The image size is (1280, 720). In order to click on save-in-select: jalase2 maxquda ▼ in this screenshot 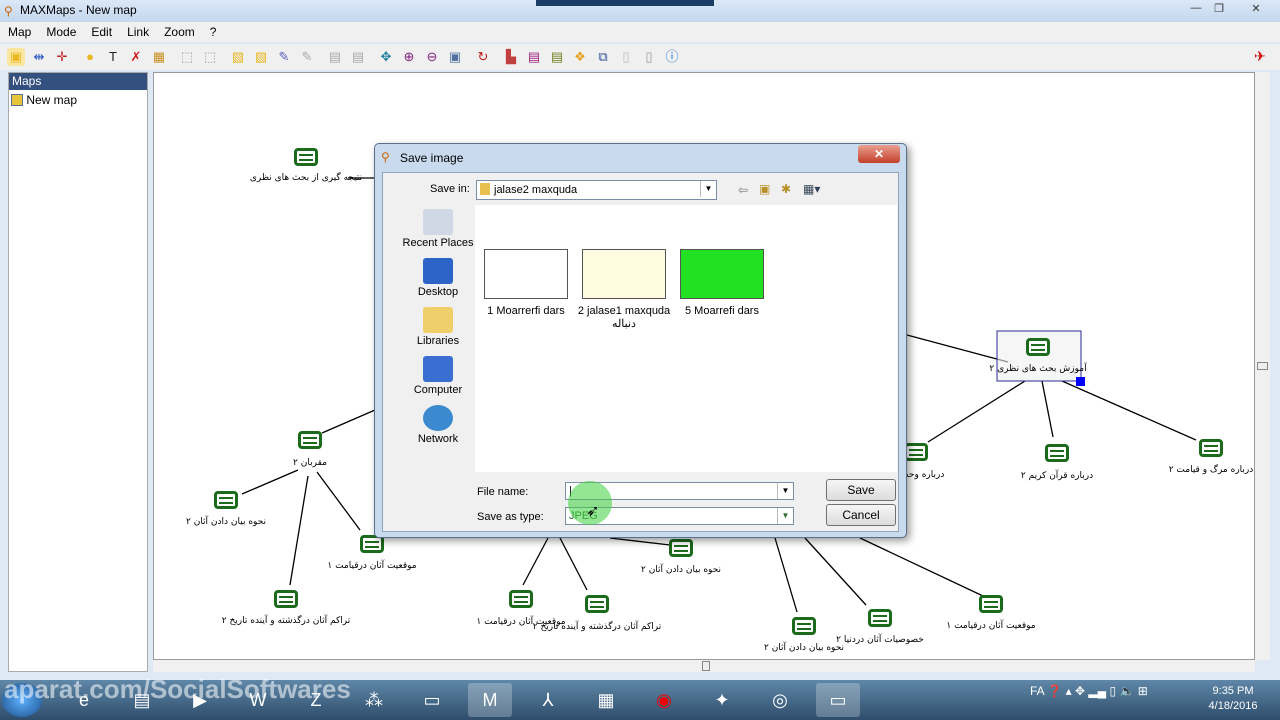, I will do `click(596, 190)`.